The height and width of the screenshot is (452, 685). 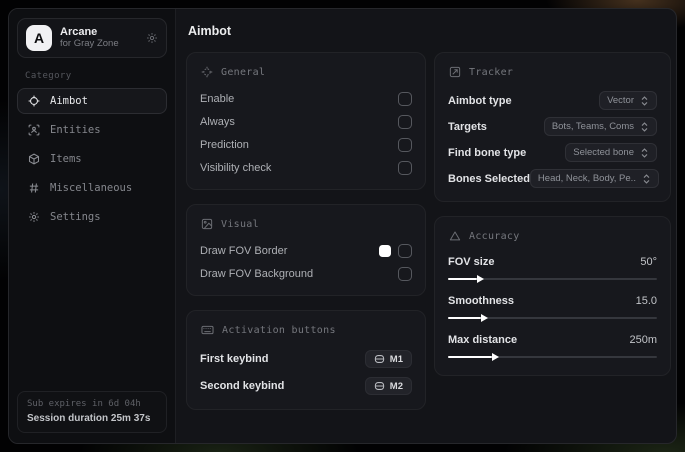 What do you see at coordinates (257, 274) in the screenshot?
I see `setting-label: Draw FOV Background` at bounding box center [257, 274].